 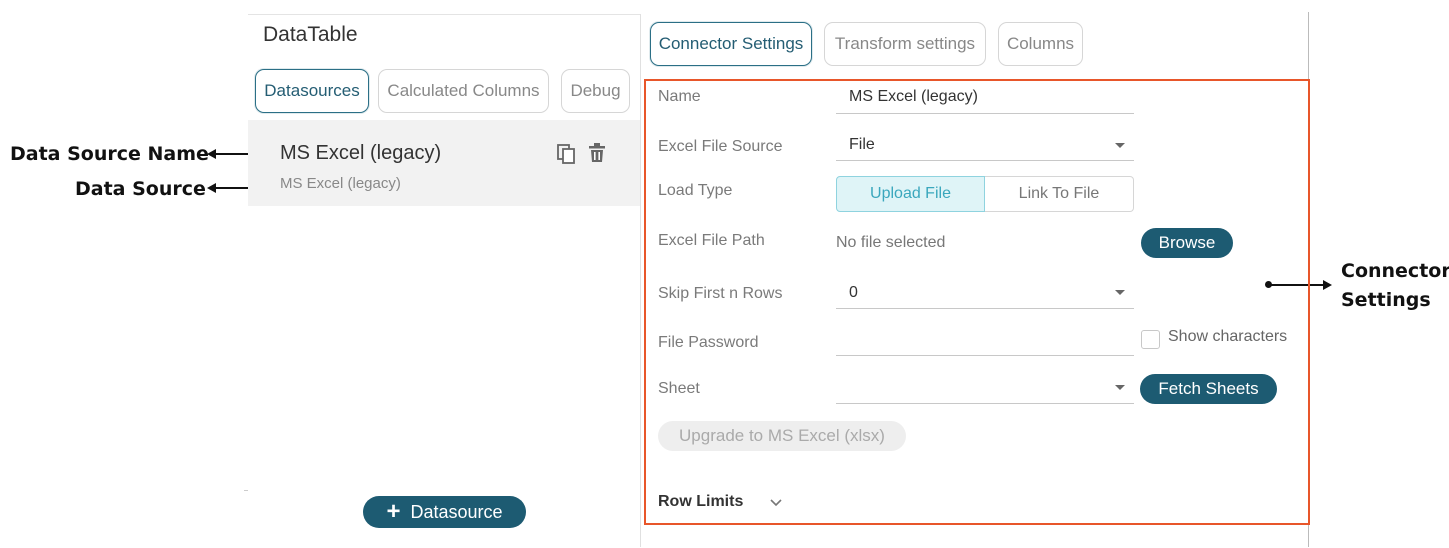 What do you see at coordinates (708, 342) in the screenshot?
I see `file-password-label: File Password` at bounding box center [708, 342].